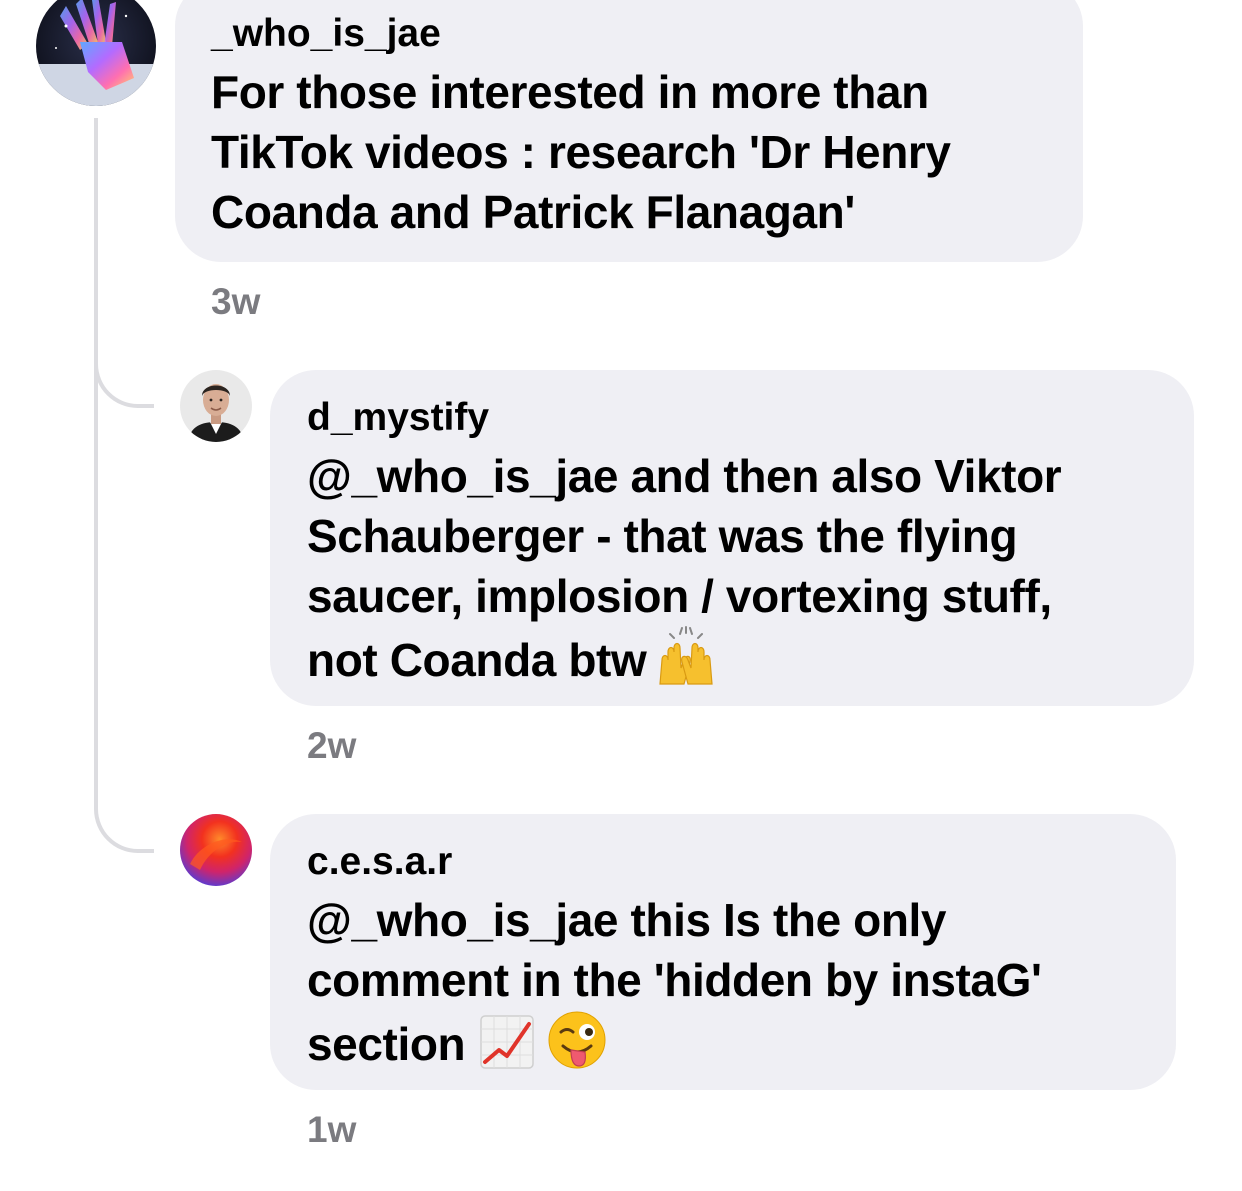  What do you see at coordinates (627, 920) in the screenshot?
I see `comment-text-line: @_who_is_jae this Is the only` at bounding box center [627, 920].